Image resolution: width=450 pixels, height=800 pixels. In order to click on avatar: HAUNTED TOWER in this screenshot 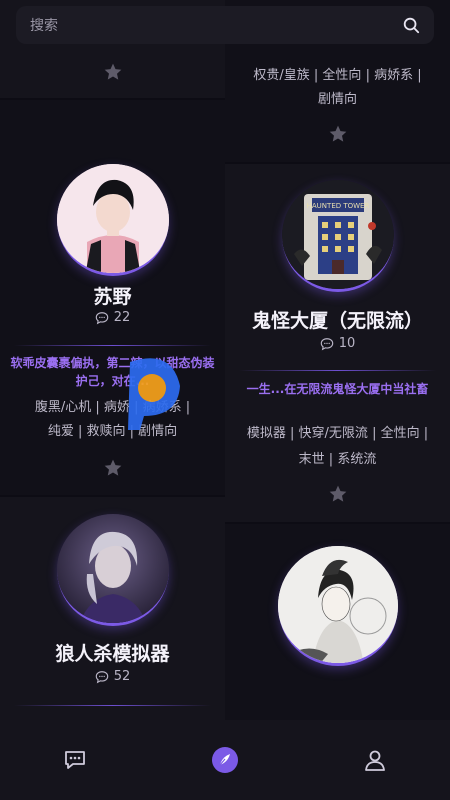, I will do `click(337, 236)`.